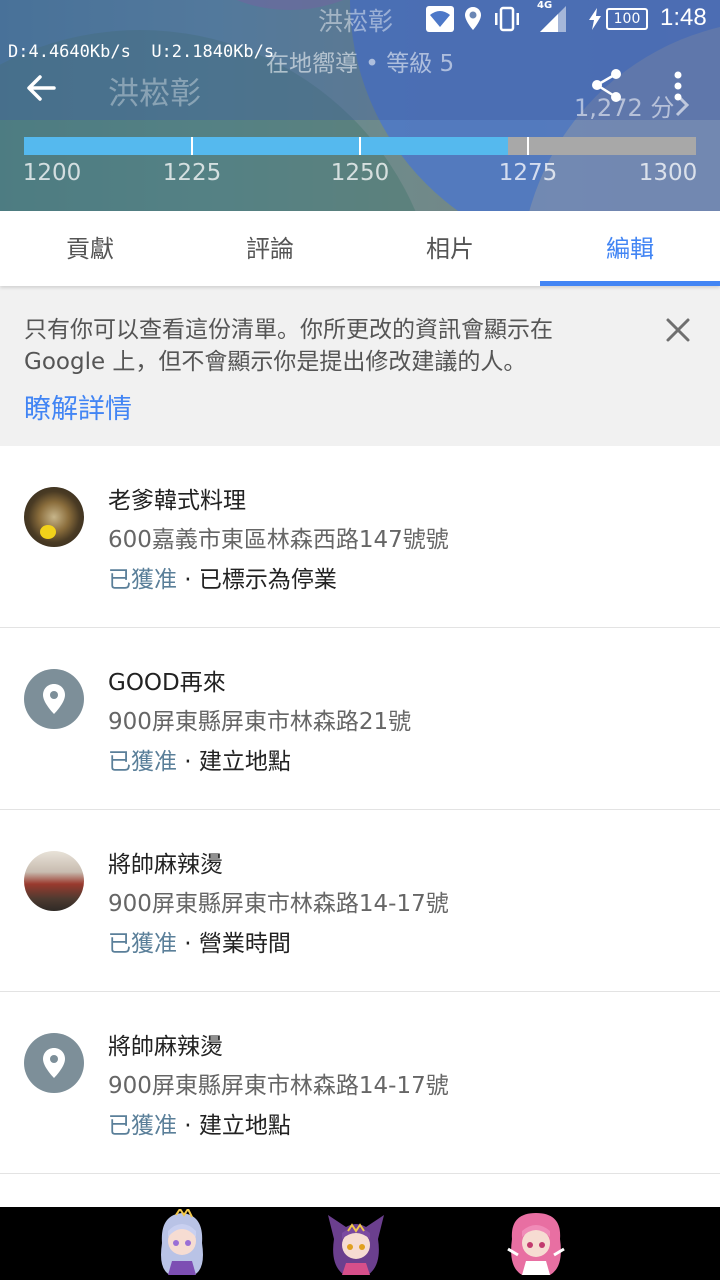 This screenshot has height=1280, width=720. Describe the element at coordinates (528, 173) in the screenshot. I see `progress-tick-label: 1275` at that location.